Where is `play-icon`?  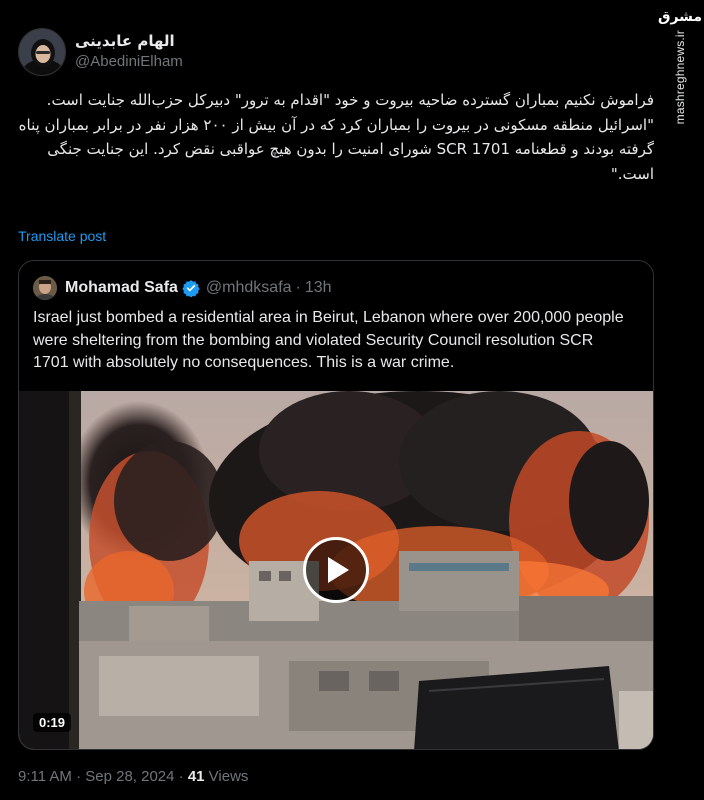
play-icon is located at coordinates (338, 570).